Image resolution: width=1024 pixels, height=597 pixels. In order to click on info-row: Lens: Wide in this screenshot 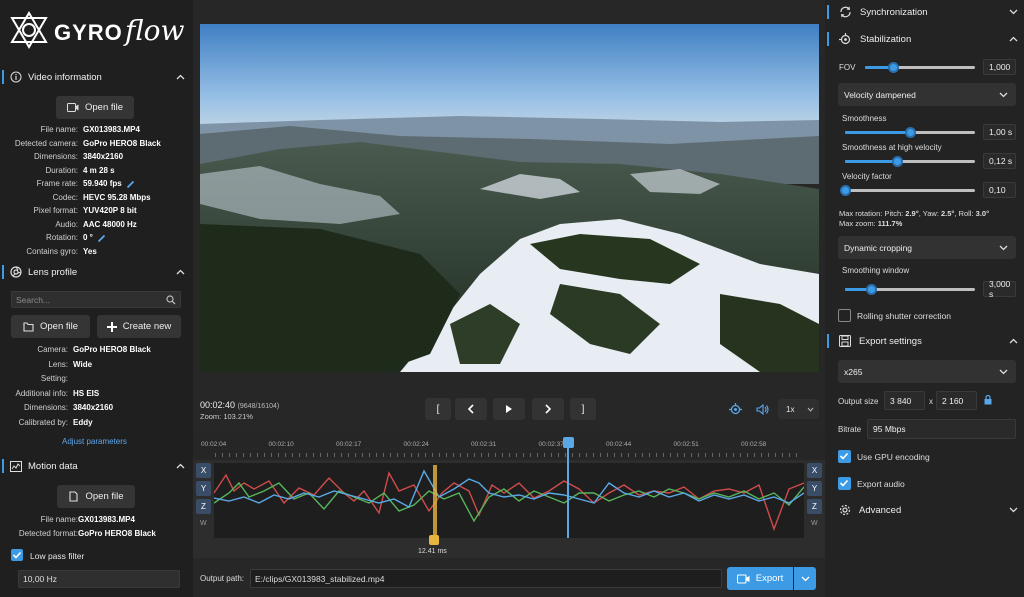, I will do `click(96, 366)`.